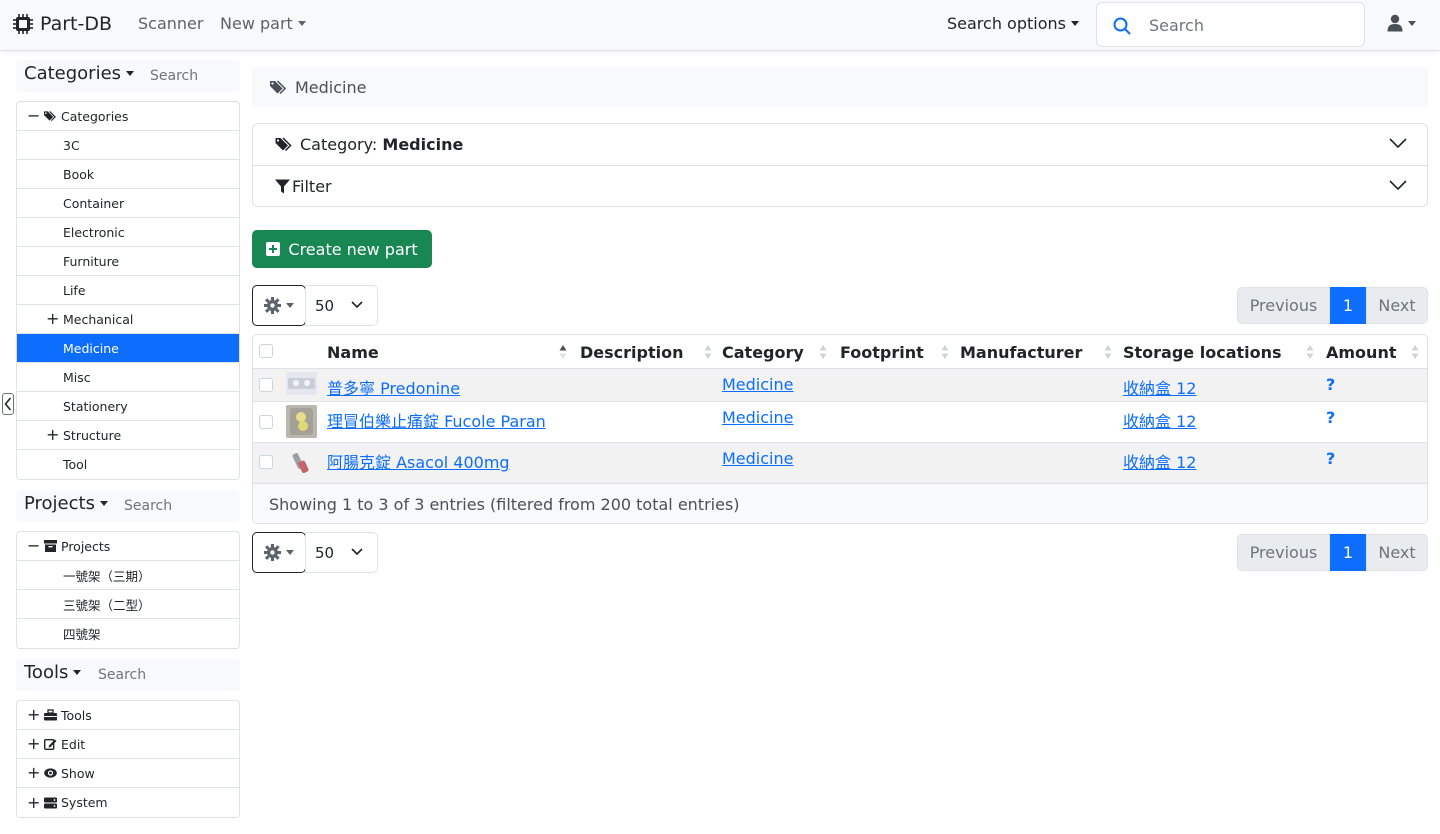 This screenshot has height=834, width=1440. Describe the element at coordinates (1202, 352) in the screenshot. I see `column-header-storage-locations: Storage locations` at that location.